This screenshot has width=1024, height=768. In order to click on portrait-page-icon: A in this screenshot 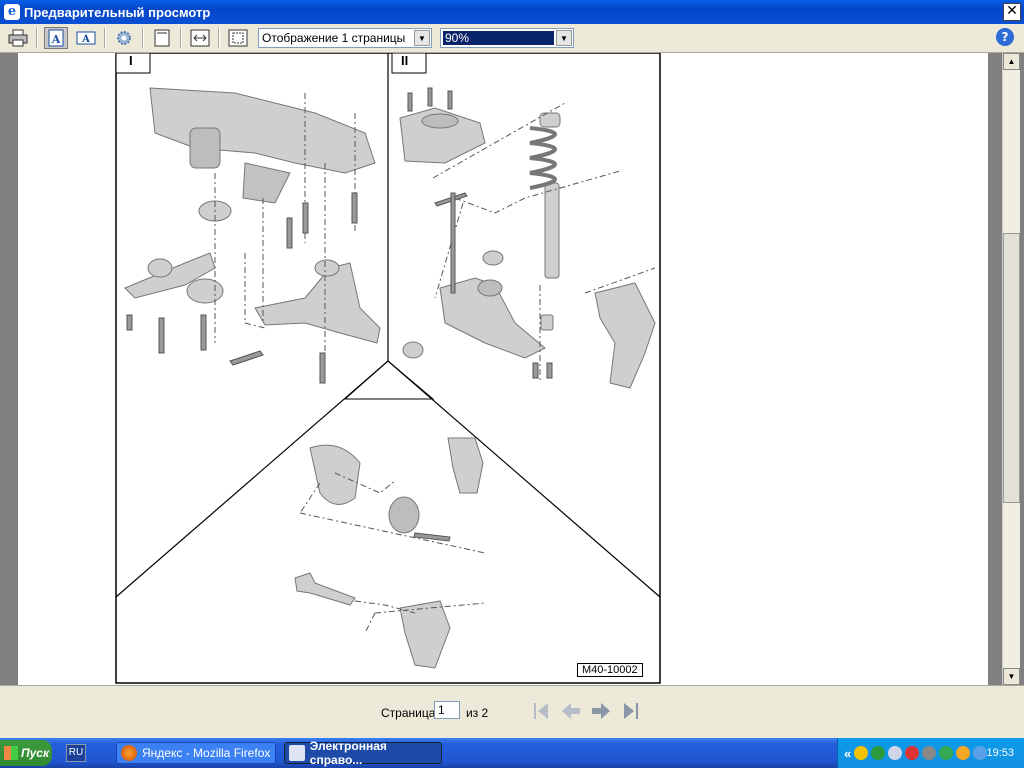, I will do `click(56, 38)`.